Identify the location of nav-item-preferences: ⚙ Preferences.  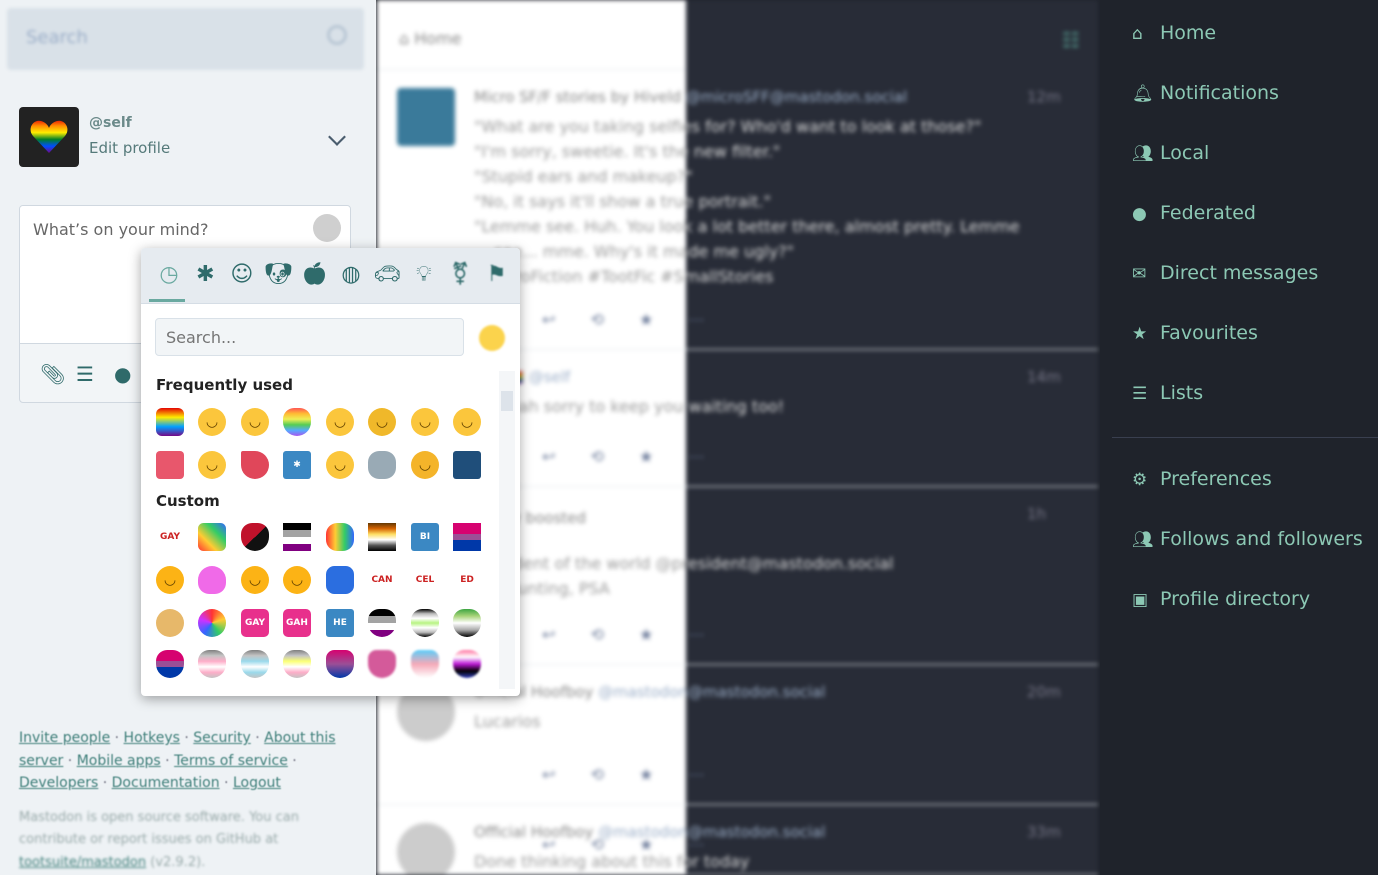
(1202, 479).